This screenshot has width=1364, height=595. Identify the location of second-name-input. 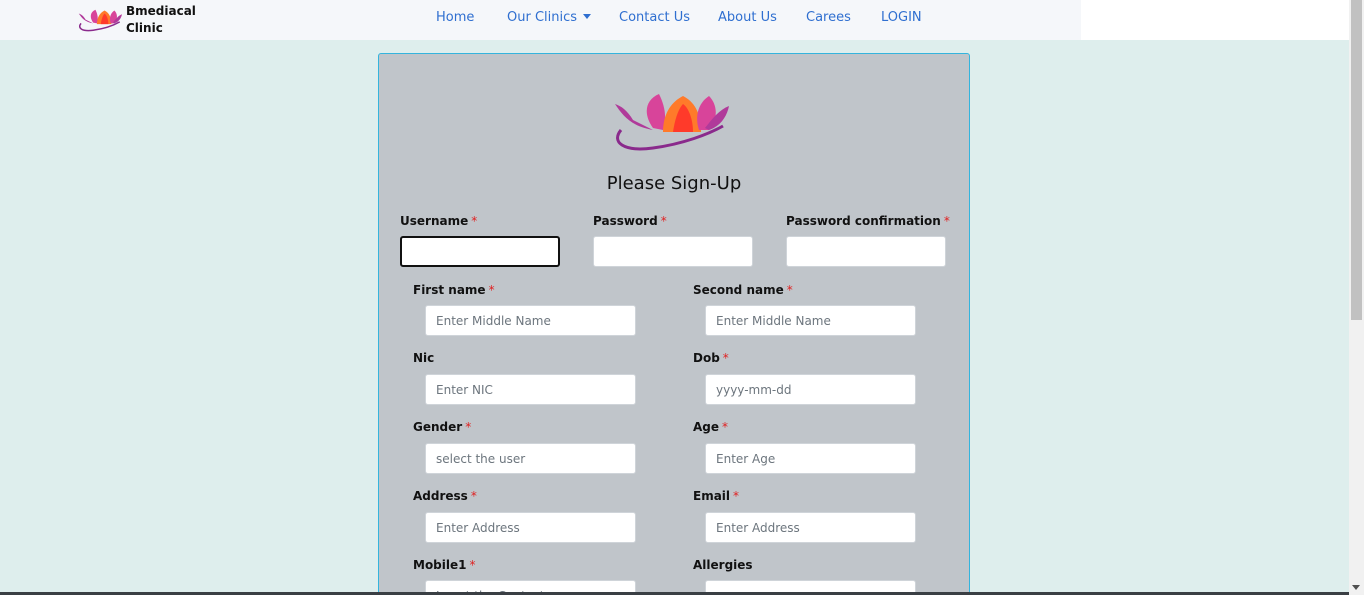
(810, 320).